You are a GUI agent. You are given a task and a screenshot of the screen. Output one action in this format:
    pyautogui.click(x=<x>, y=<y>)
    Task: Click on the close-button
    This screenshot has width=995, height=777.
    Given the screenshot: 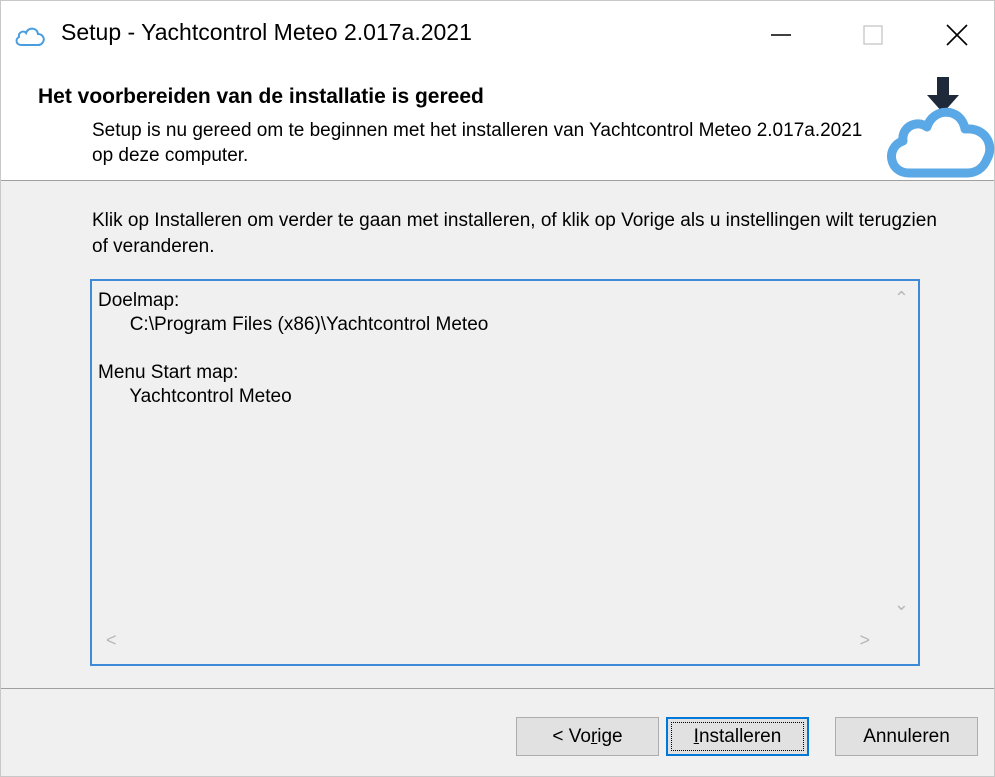 What is the action you would take?
    pyautogui.click(x=953, y=35)
    